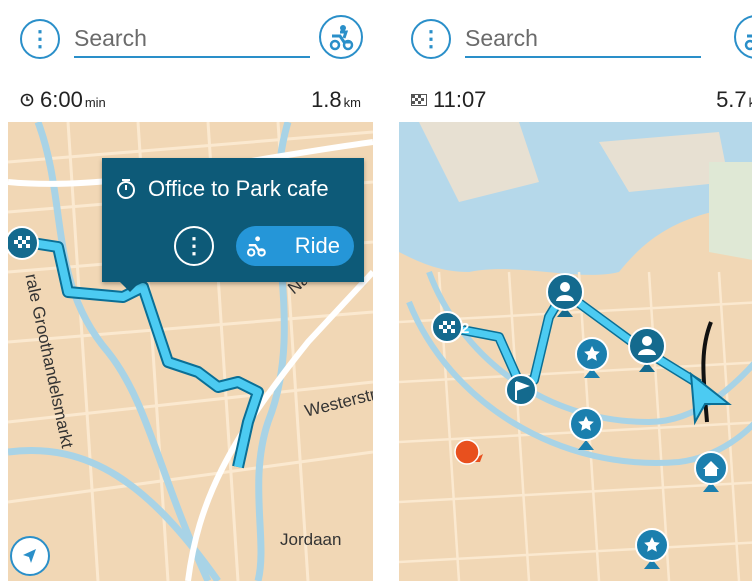 This screenshot has height=581, width=752. I want to click on route-popup: Office to Park cafe ⋮ Ride, so click(233, 220).